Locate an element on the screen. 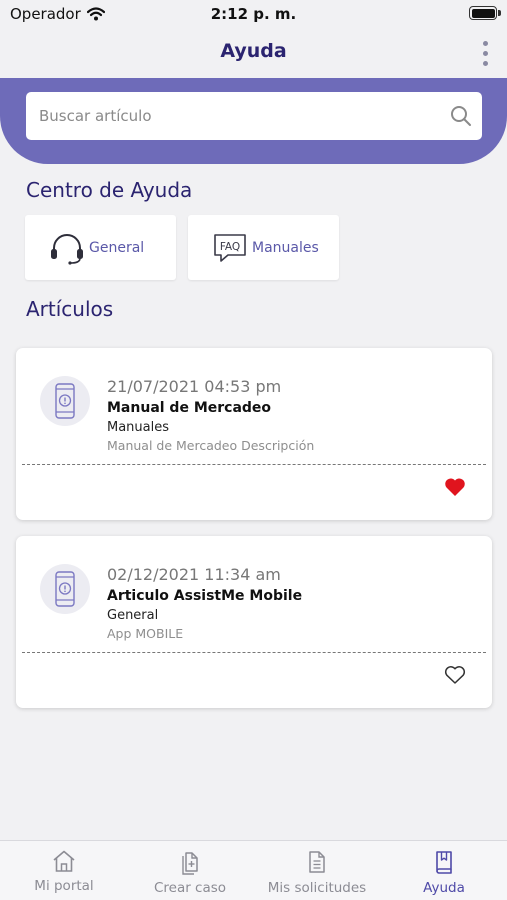 This screenshot has height=900, width=507. battery-icon is located at coordinates (485, 13).